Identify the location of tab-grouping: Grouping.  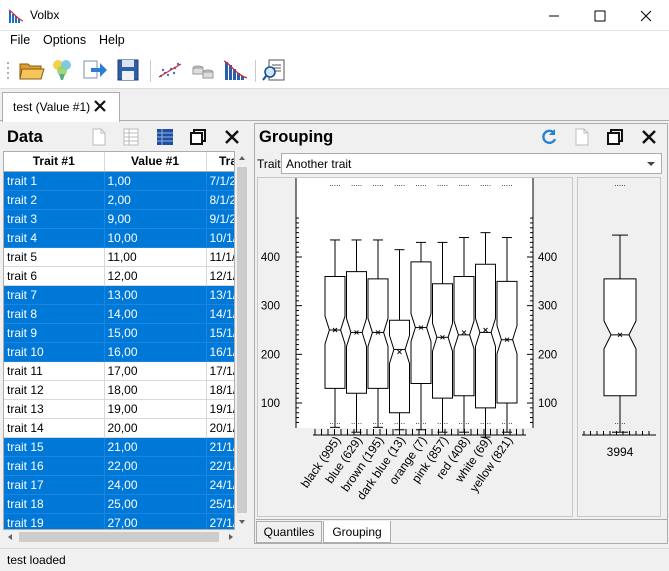
(357, 532).